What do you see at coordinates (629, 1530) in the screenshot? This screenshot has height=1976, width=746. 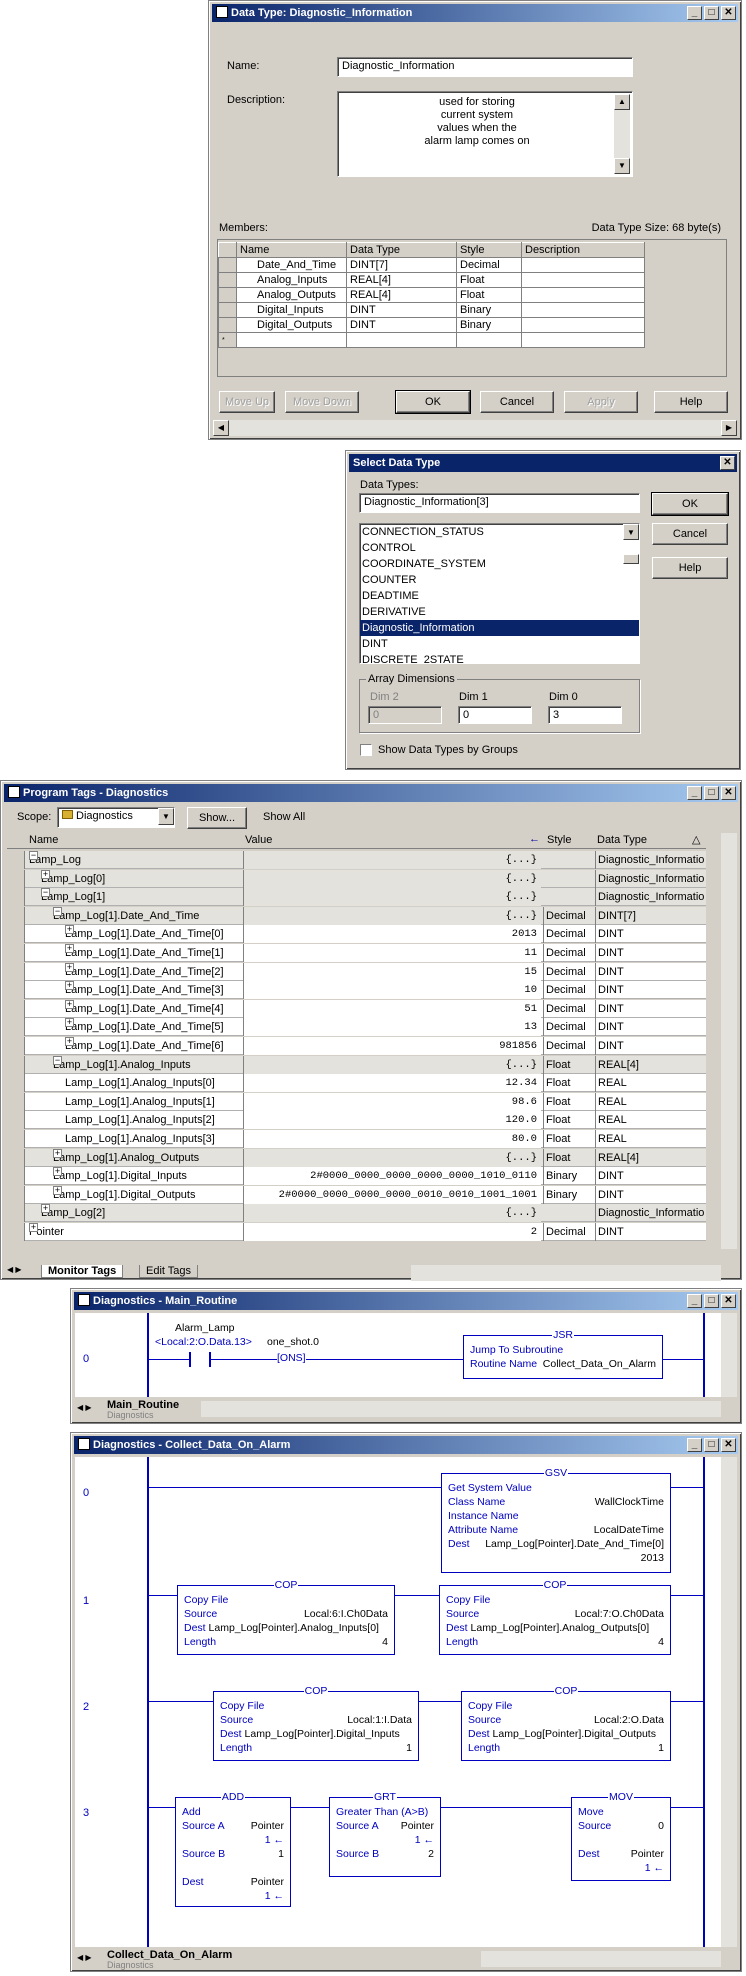 I see `gsv-attribute-value: LocalDateTime` at bounding box center [629, 1530].